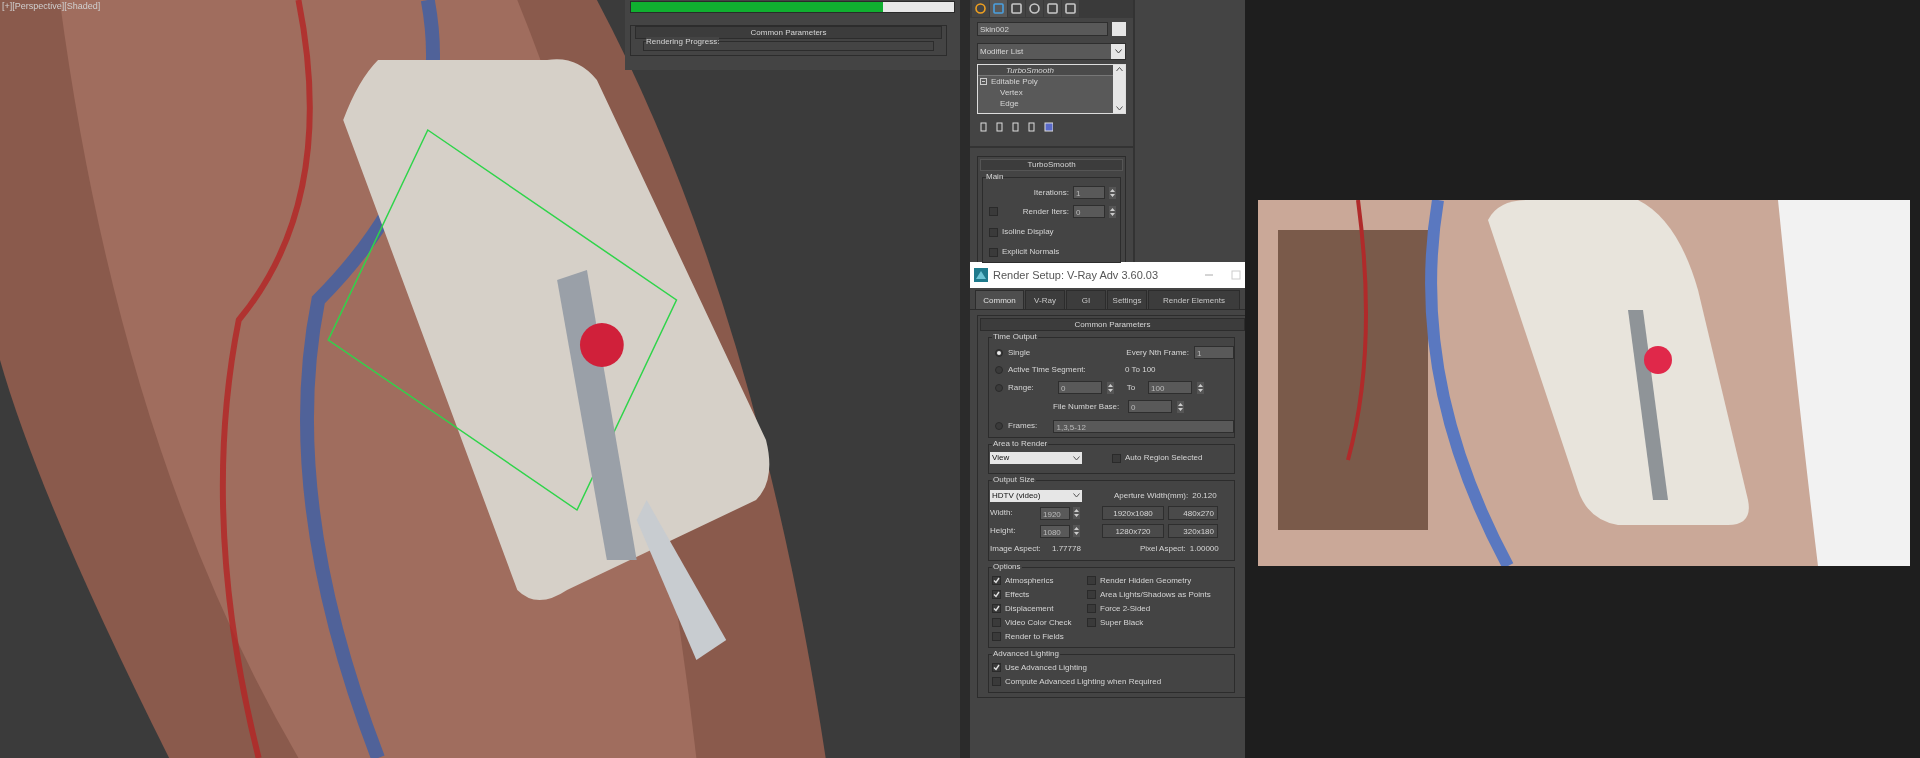 This screenshot has width=1920, height=758. What do you see at coordinates (683, 42) in the screenshot?
I see `group-title: Rendering Progress:` at bounding box center [683, 42].